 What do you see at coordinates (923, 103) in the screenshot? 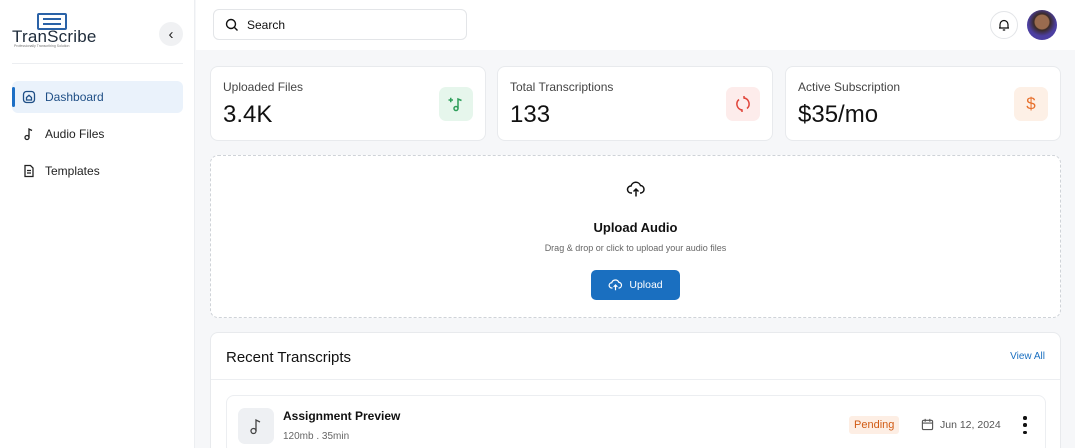
I see `stat-card-active-subscription: Active Subscription $35/mo $` at bounding box center [923, 103].